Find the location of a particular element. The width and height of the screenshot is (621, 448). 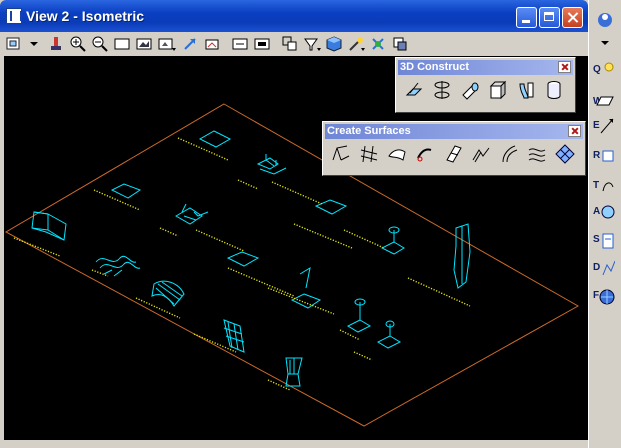

view-previous-icon is located at coordinates (212, 44).